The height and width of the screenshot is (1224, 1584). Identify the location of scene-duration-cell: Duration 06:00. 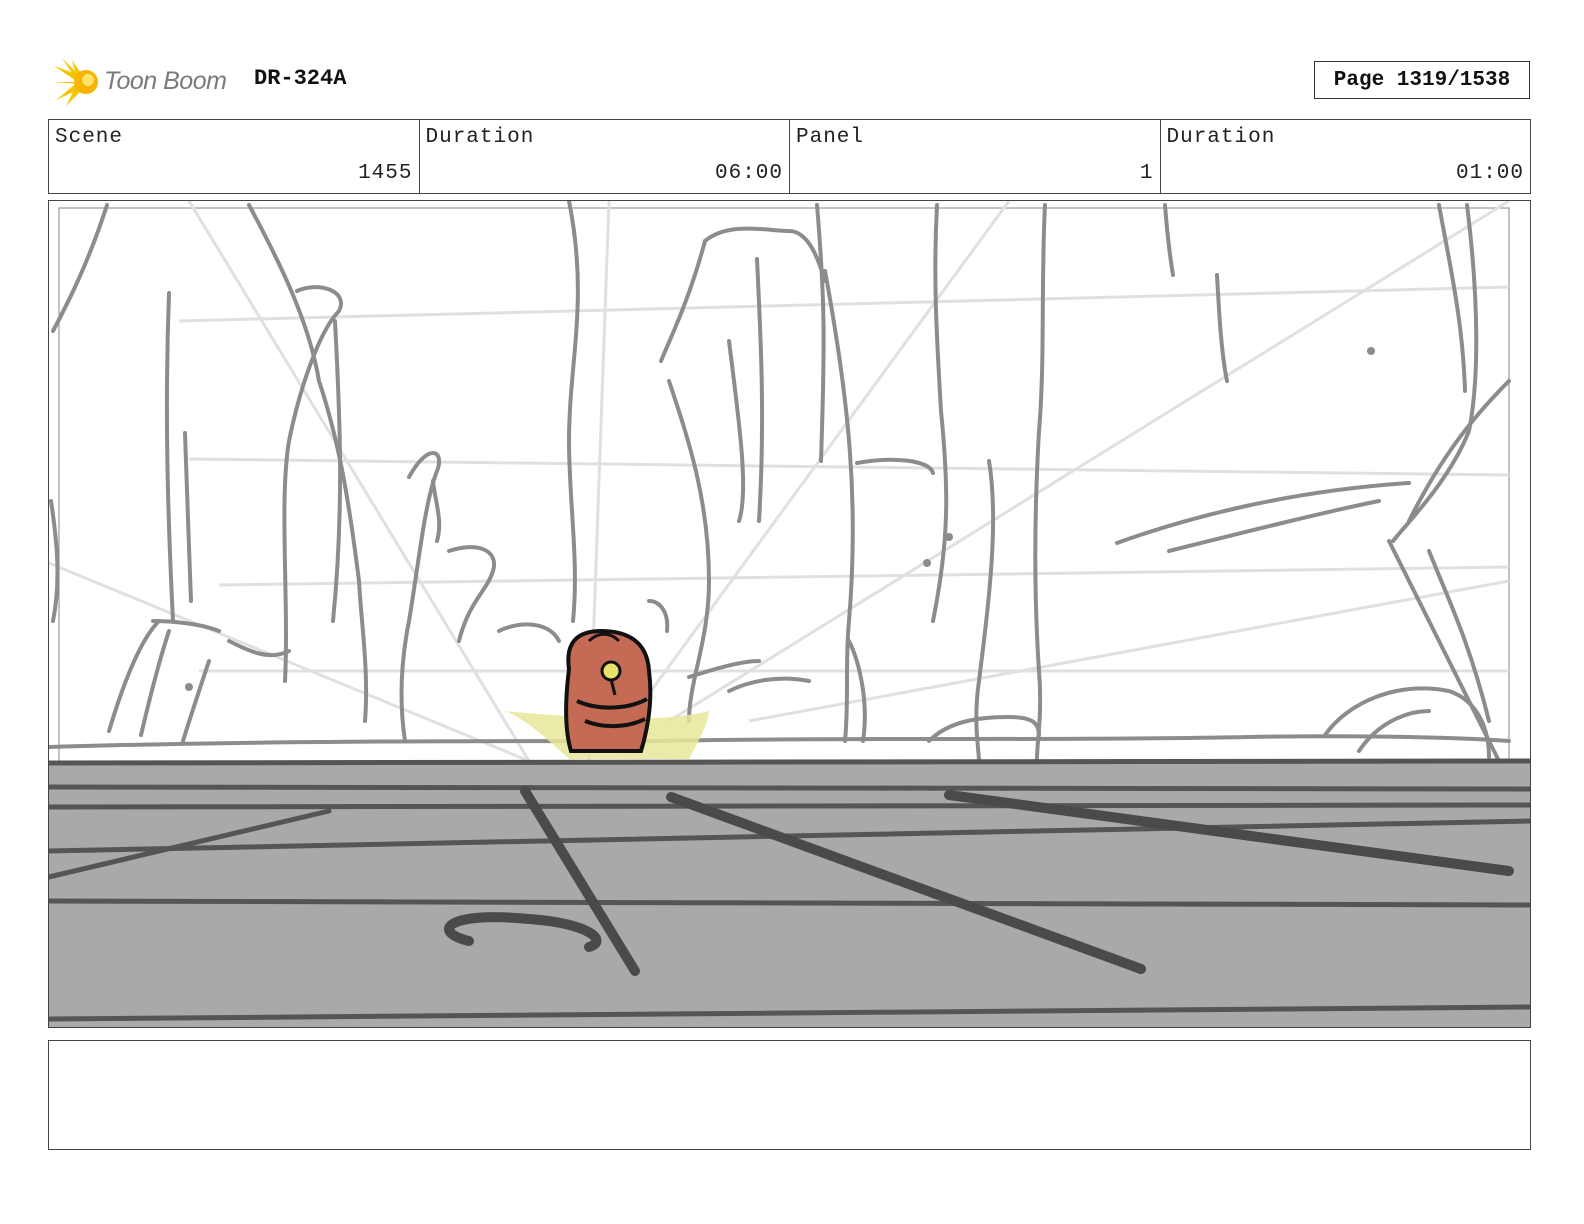
(605, 156).